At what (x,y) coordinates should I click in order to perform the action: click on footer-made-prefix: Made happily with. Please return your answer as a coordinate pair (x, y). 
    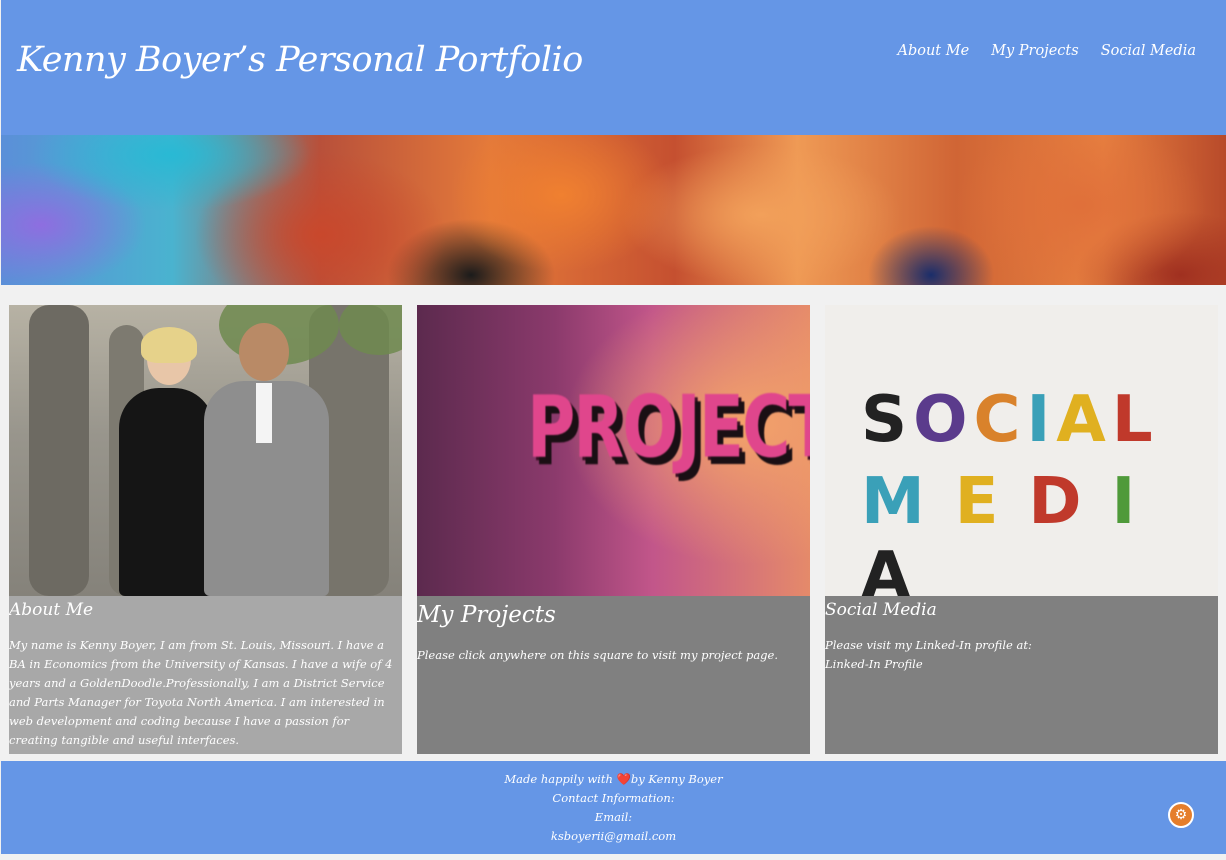
    Looking at the image, I should click on (558, 779).